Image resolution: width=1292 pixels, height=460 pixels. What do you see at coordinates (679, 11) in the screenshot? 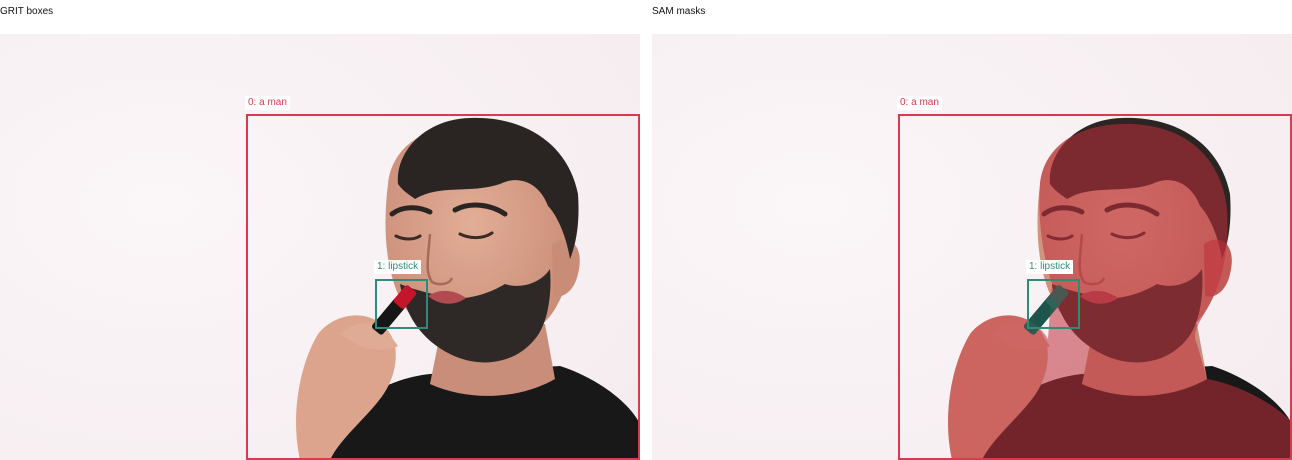
I see `panel-title-sam: SAM masks` at bounding box center [679, 11].